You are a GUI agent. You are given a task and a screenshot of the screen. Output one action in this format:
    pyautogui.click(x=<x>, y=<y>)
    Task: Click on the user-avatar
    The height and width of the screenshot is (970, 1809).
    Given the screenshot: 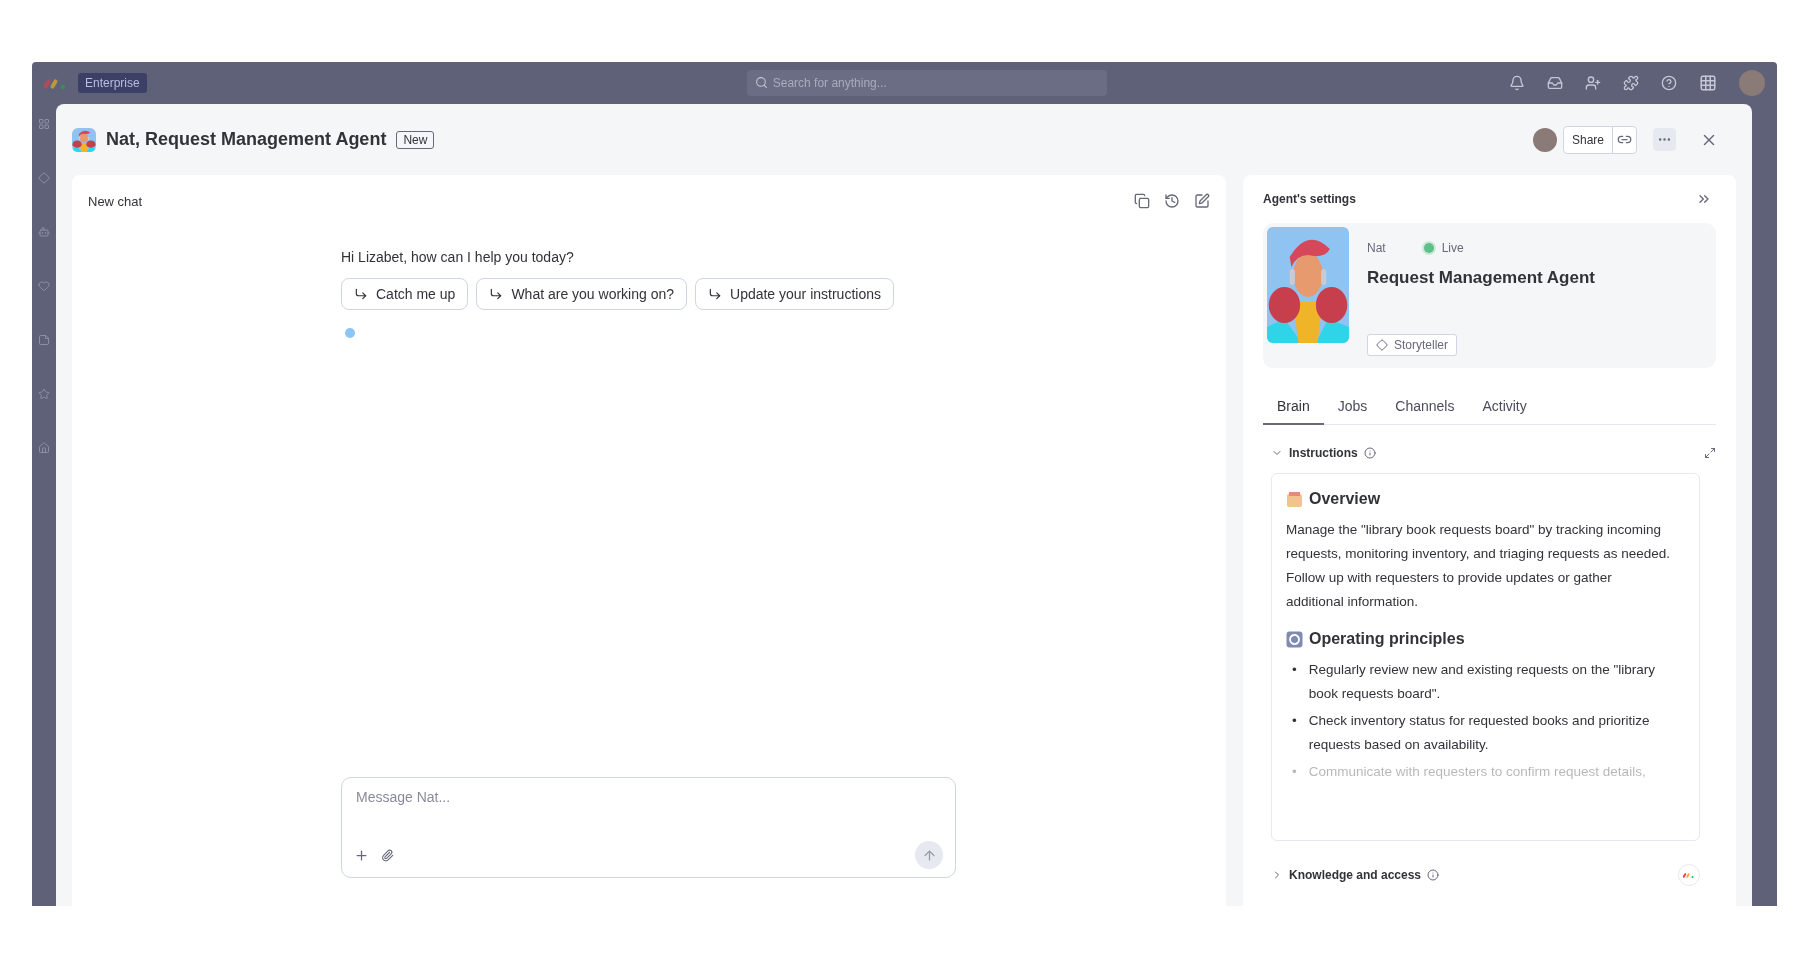 What is the action you would take?
    pyautogui.click(x=1544, y=139)
    